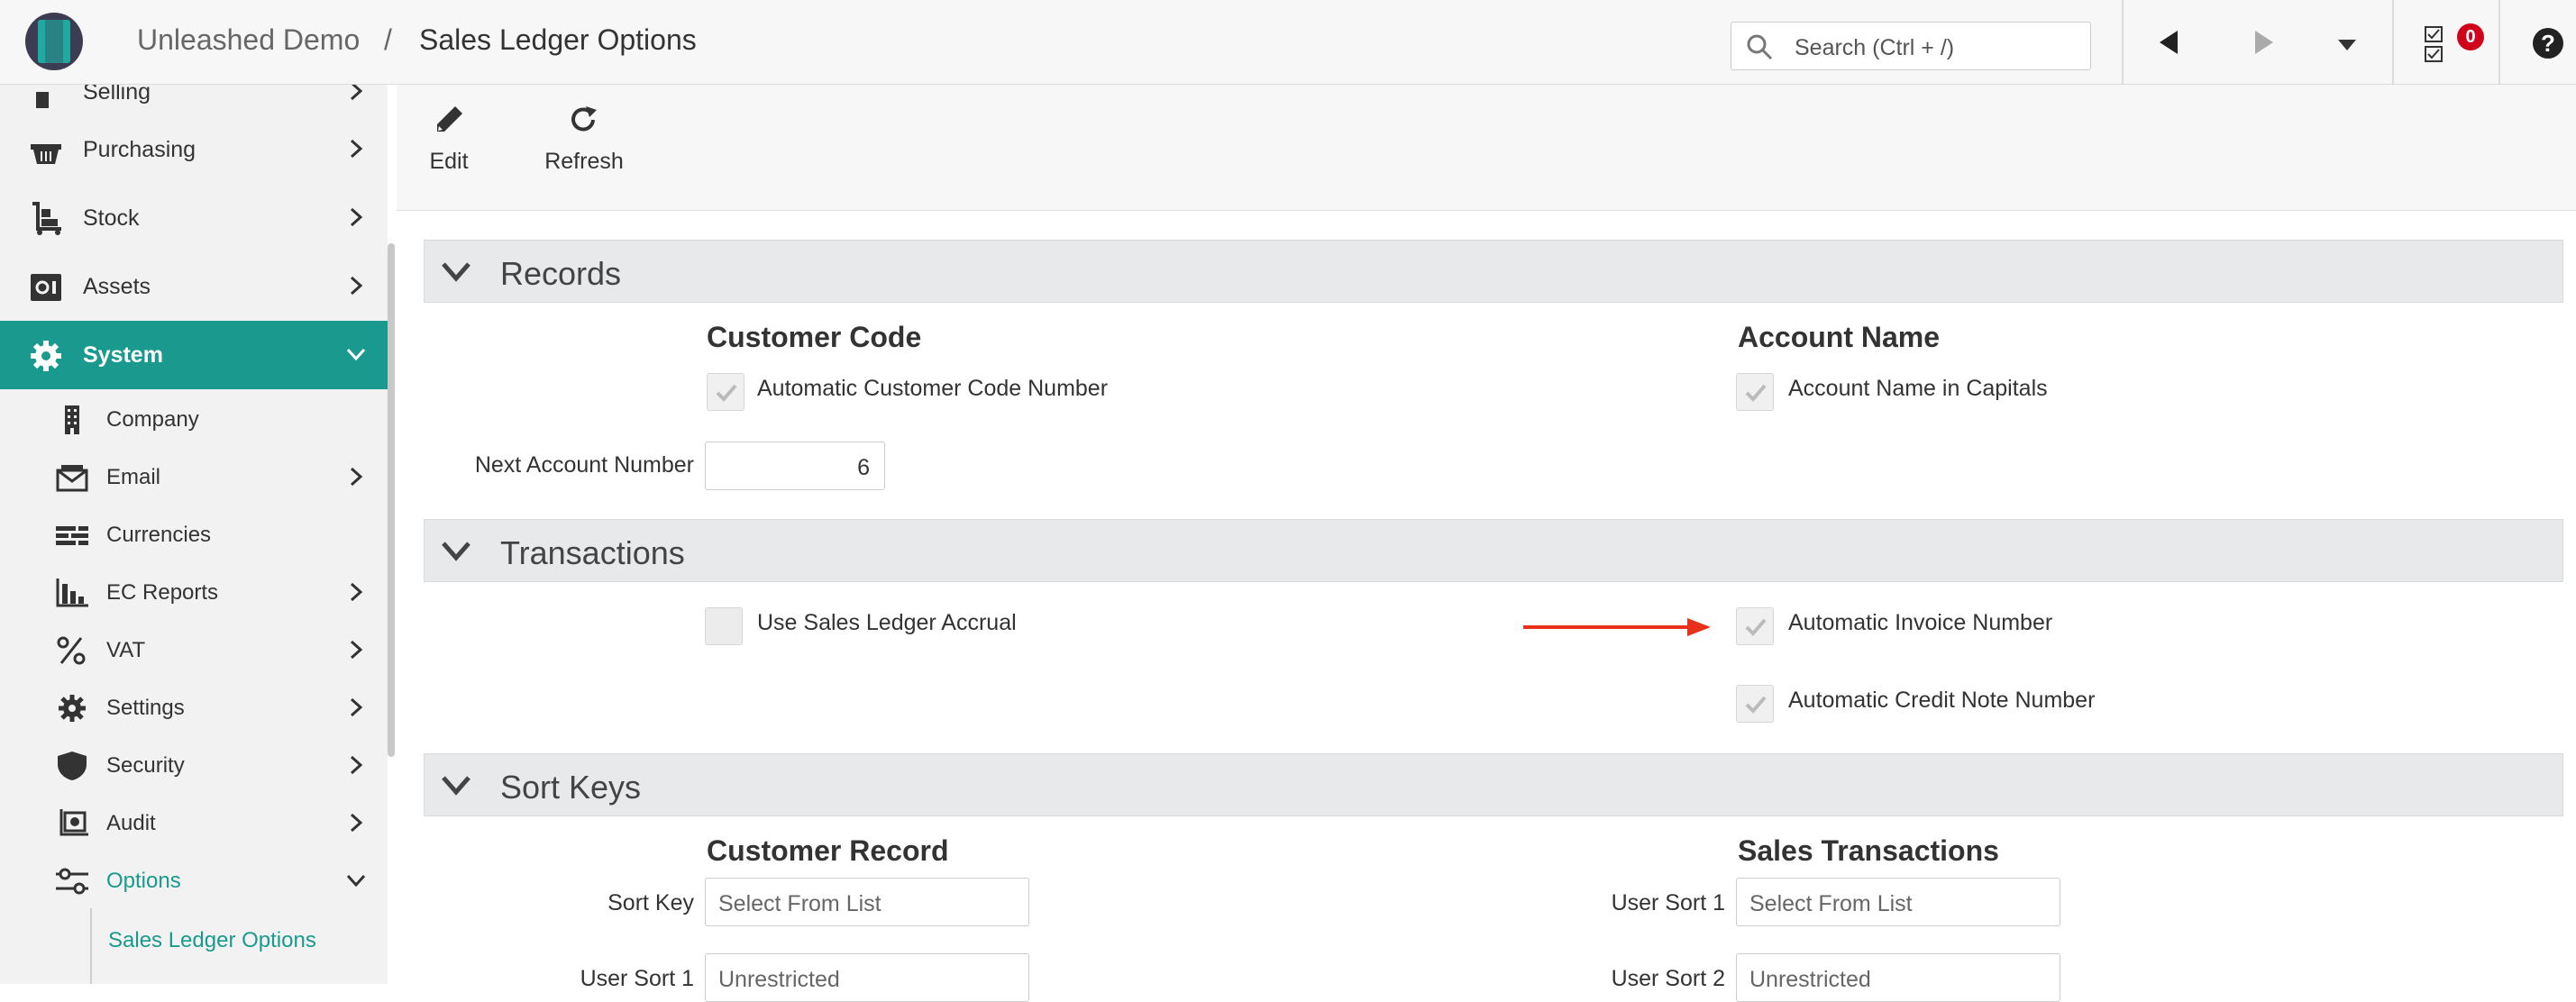 This screenshot has width=2576, height=1002. I want to click on sales-user-sort2-select: Unrestricted, so click(1898, 977).